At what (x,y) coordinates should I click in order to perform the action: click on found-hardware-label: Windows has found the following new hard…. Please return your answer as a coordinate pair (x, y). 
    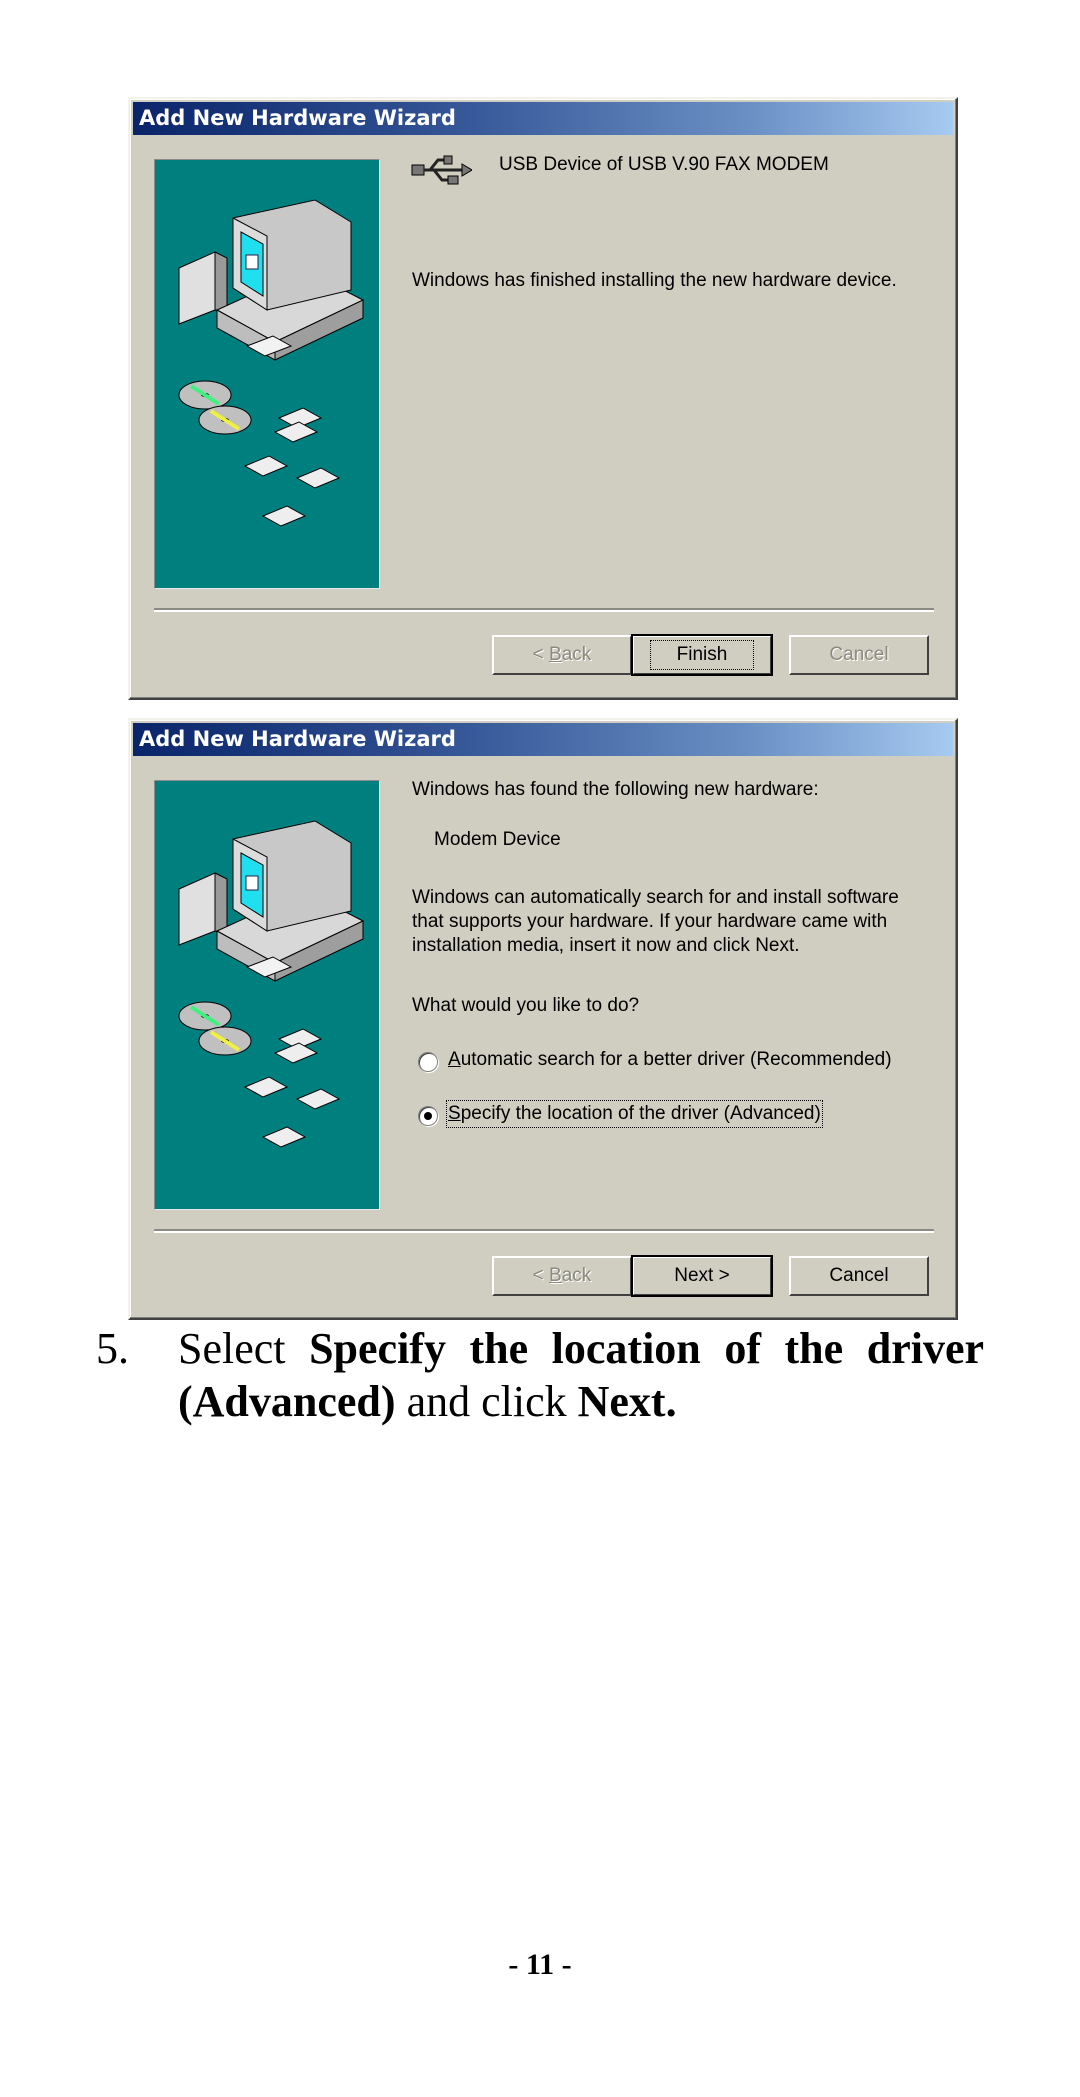
    Looking at the image, I should click on (615, 789).